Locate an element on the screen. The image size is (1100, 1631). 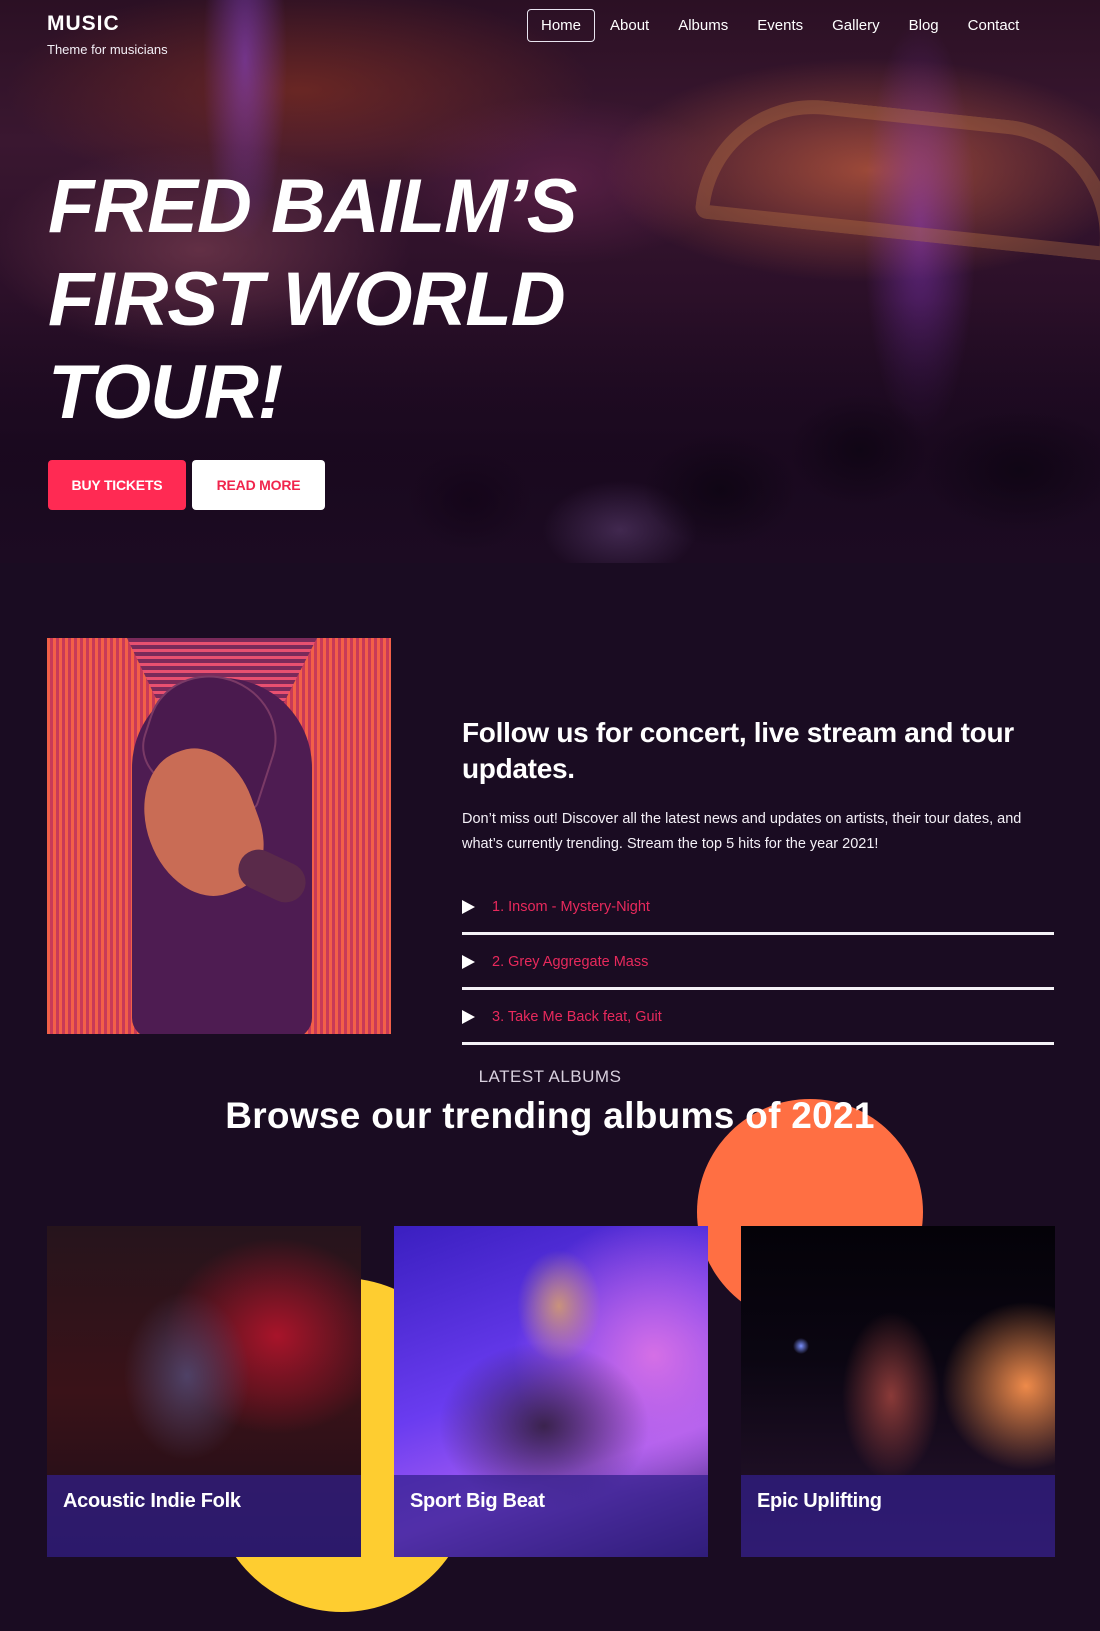
track-item: 3. Take Me Back feat, Guit is located at coordinates (758, 1017).